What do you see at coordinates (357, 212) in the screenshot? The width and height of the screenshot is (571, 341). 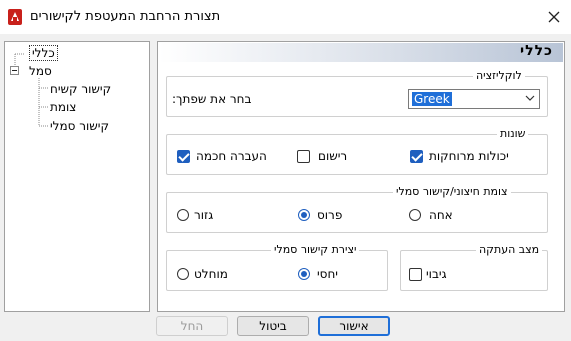 I see `junction-group` at bounding box center [357, 212].